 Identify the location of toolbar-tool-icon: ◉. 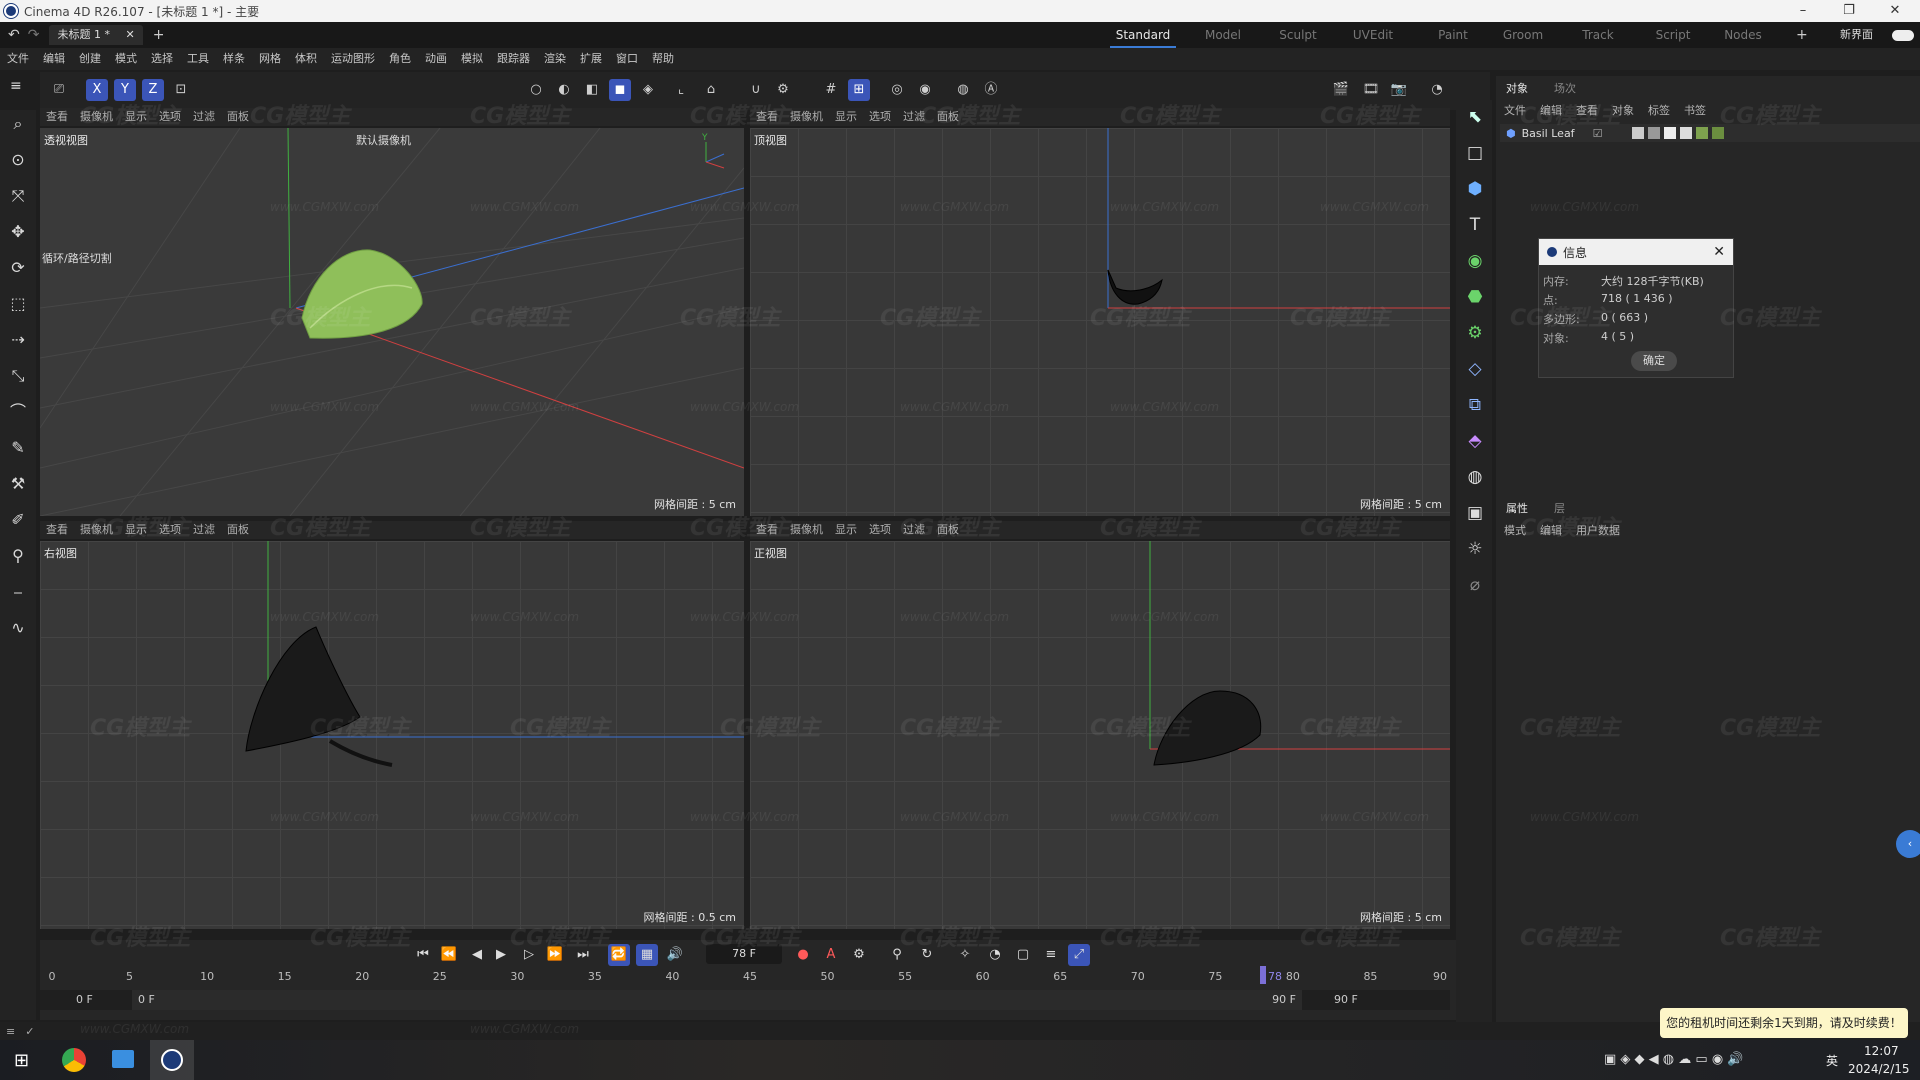
(925, 90).